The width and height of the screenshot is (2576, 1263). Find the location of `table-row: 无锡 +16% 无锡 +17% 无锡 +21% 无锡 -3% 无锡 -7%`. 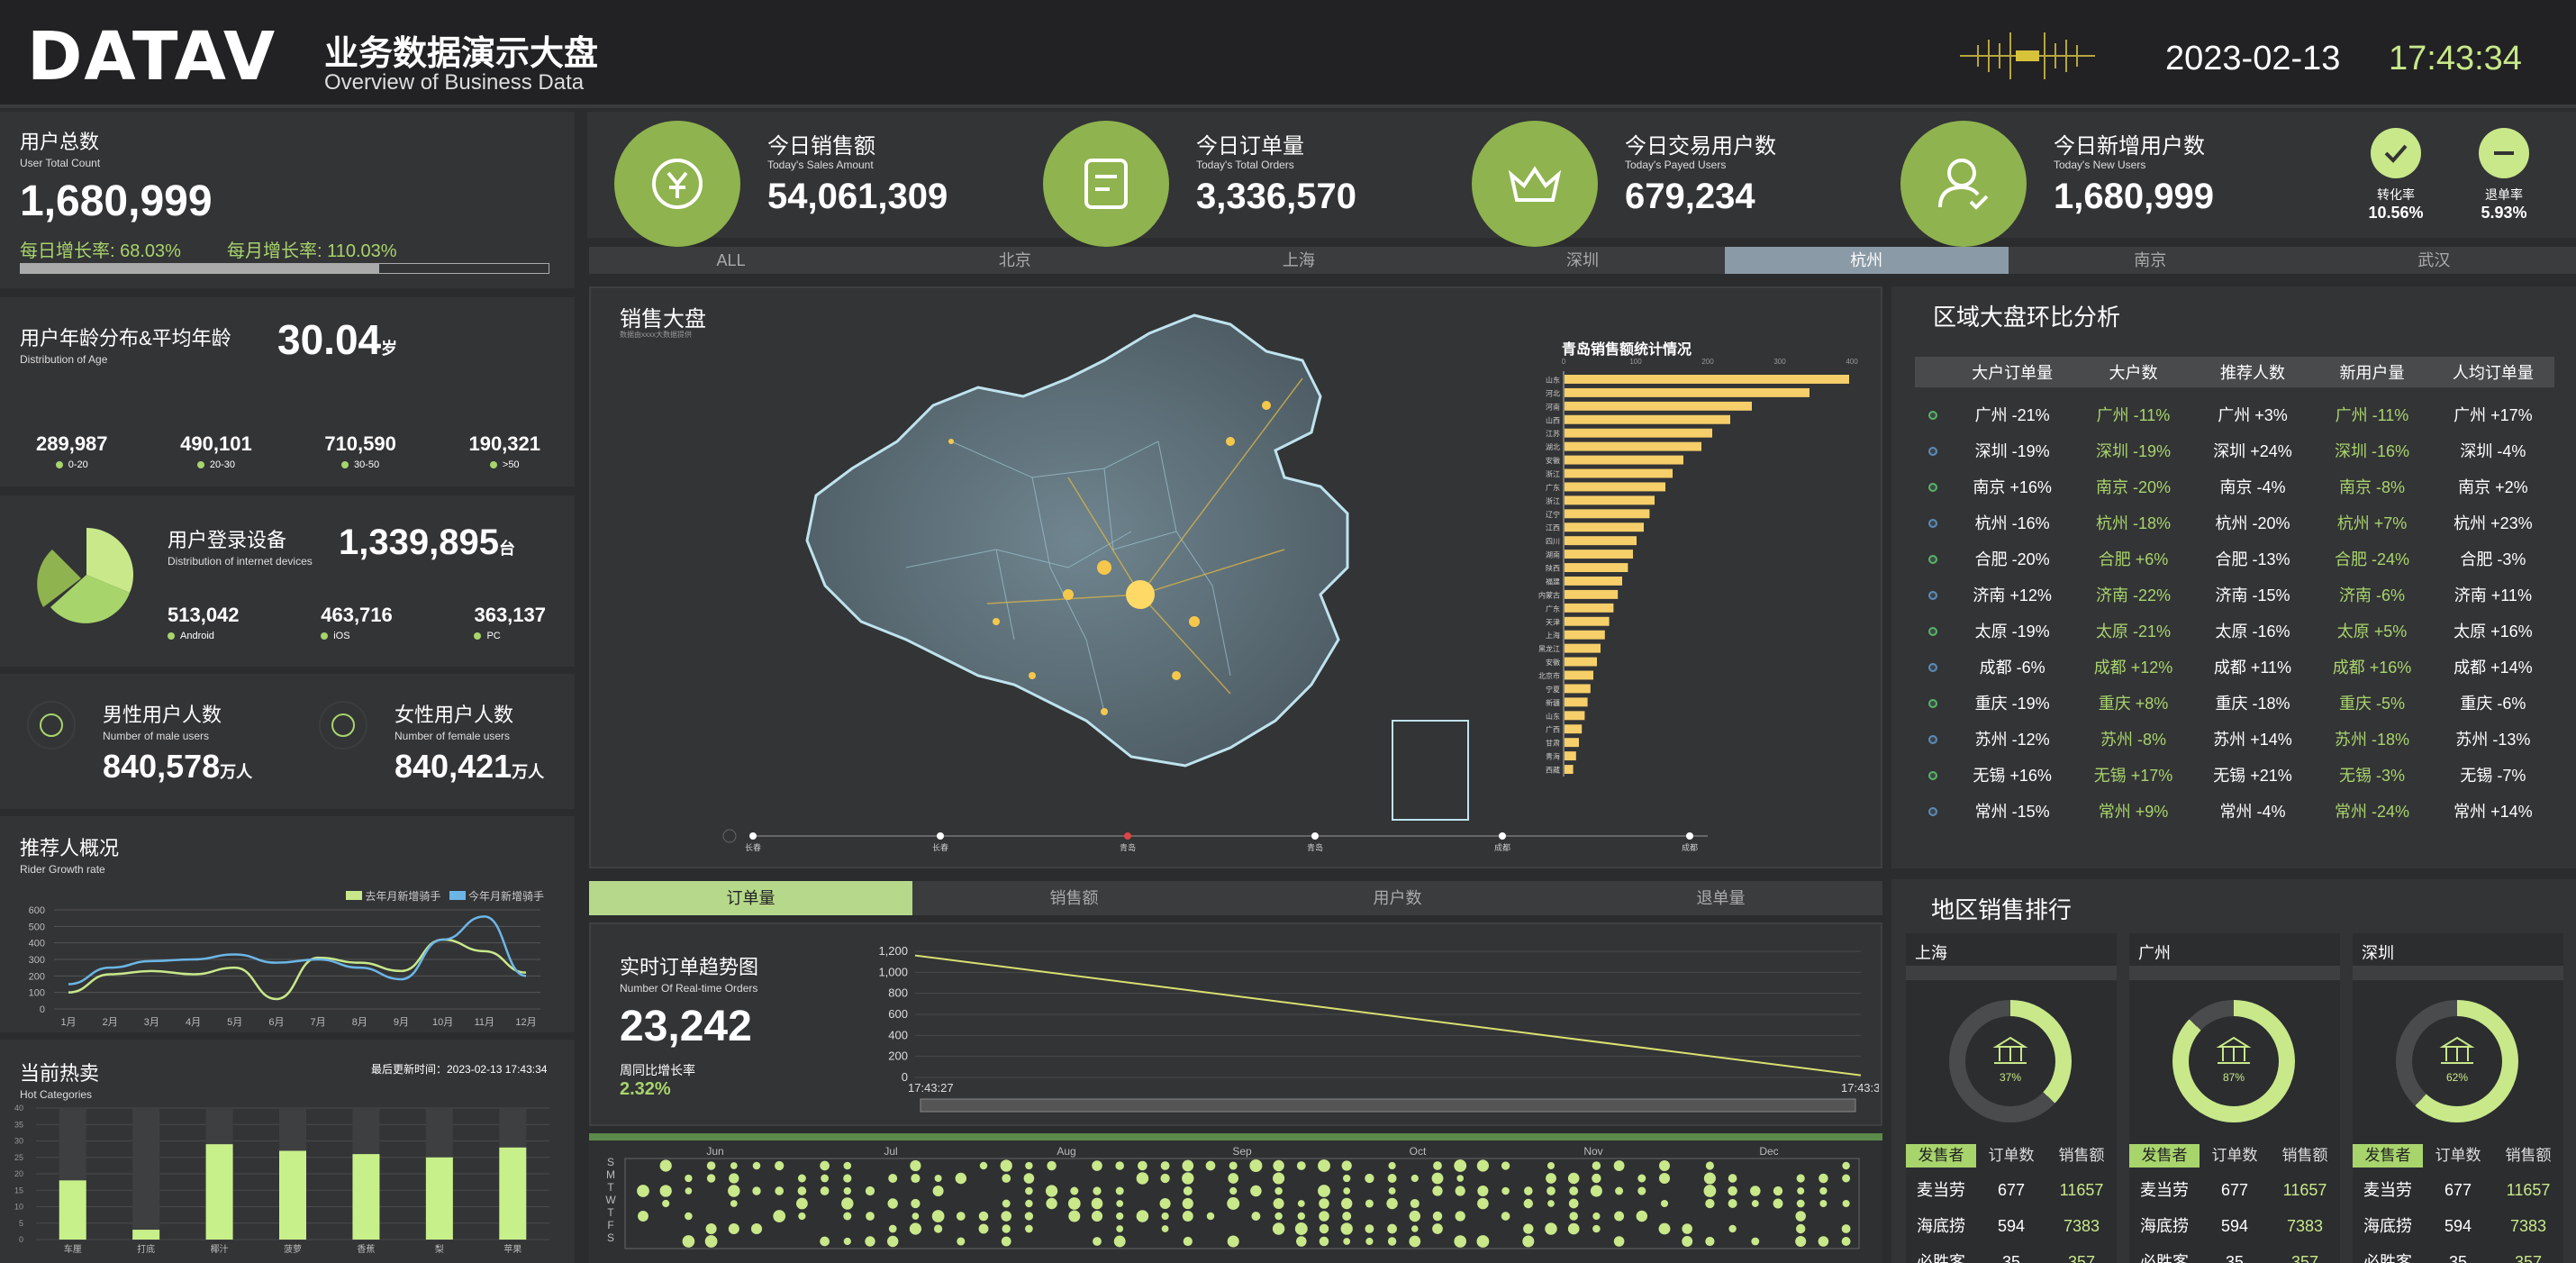

table-row: 无锡 +16% 无锡 +17% 无锡 +21% 无锡 -3% 无锡 -7% is located at coordinates (2234, 775).